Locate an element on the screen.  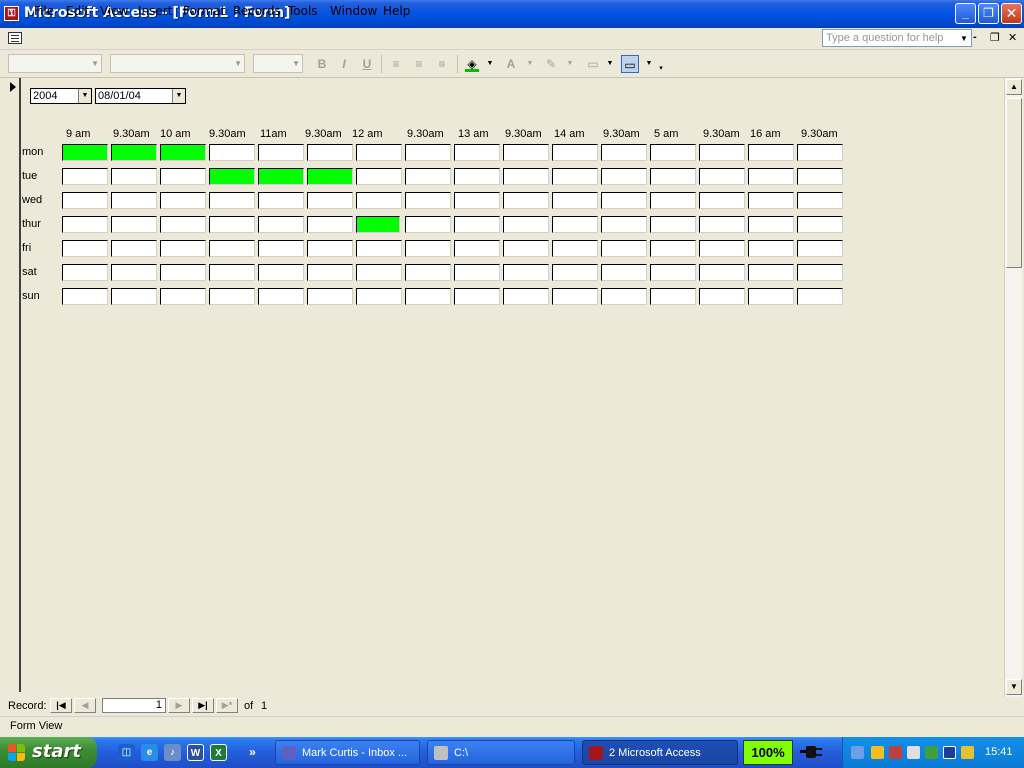
player-icon is located at coordinates (949, 752).